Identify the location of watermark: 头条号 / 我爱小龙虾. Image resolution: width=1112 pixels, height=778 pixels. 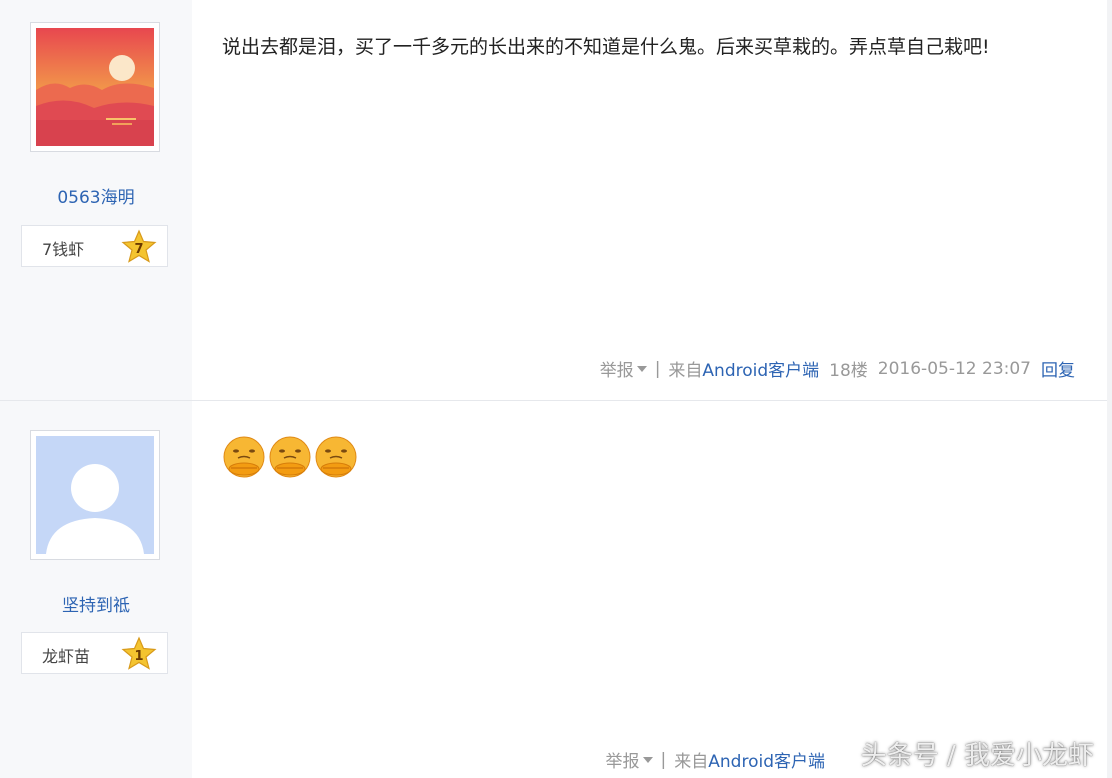
(977, 756).